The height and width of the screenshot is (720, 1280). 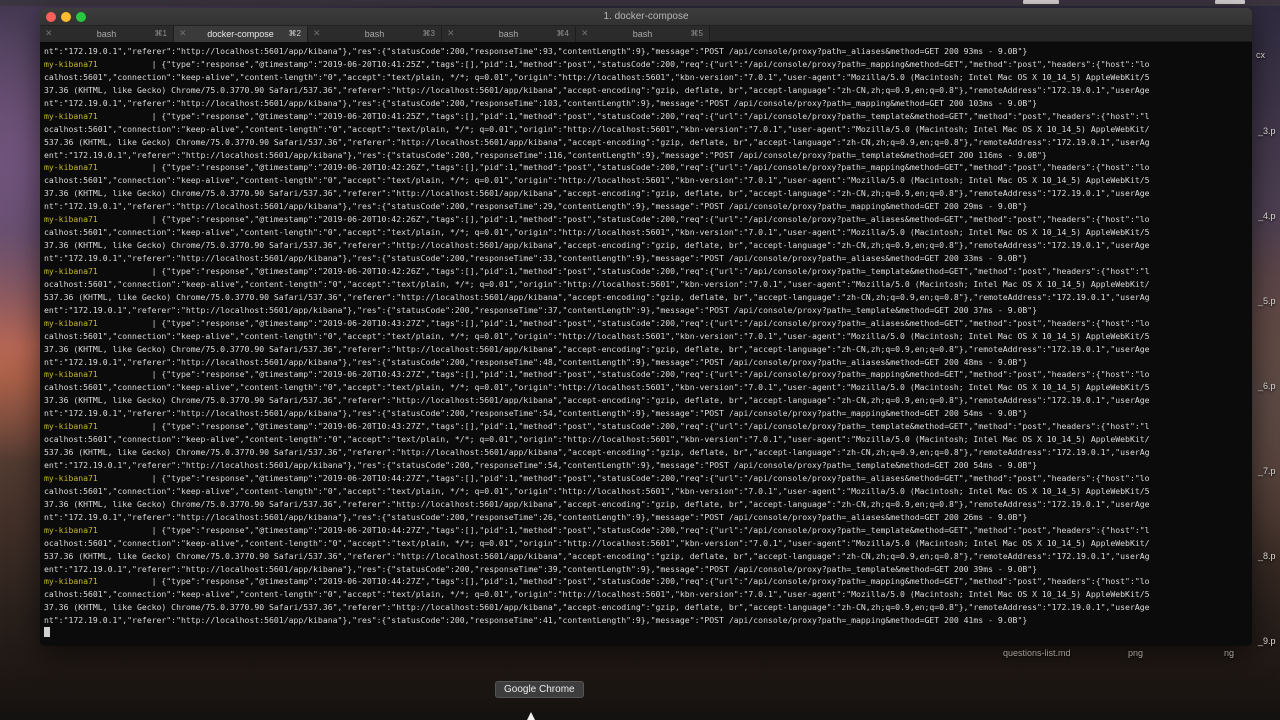 I want to click on desktop-file-label: cx, so click(x=1260, y=55).